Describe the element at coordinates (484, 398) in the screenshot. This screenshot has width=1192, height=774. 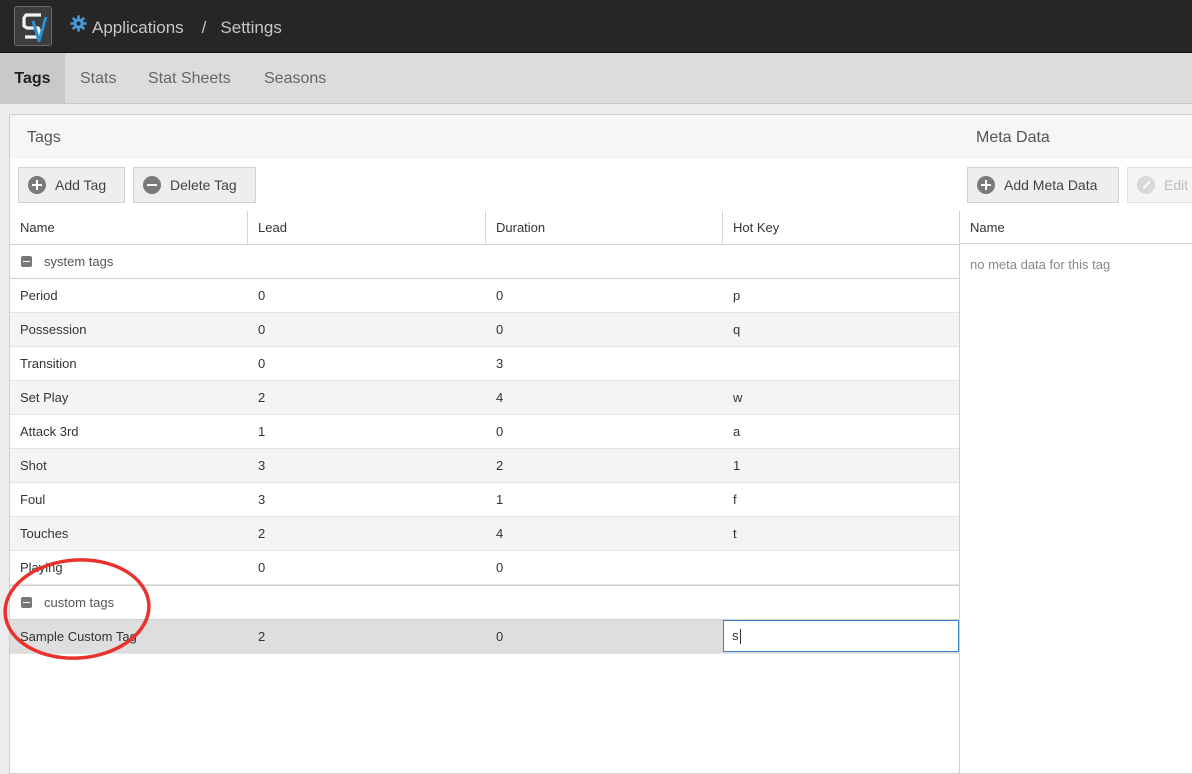
I see `table-row: Set Play 2 4 w` at that location.